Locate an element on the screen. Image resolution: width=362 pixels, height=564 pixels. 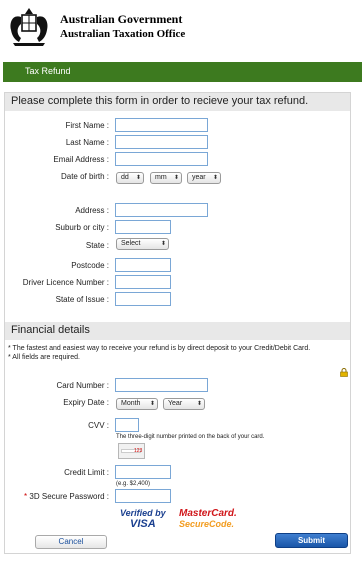
dob-month-select: mm ⬍ is located at coordinates (166, 178).